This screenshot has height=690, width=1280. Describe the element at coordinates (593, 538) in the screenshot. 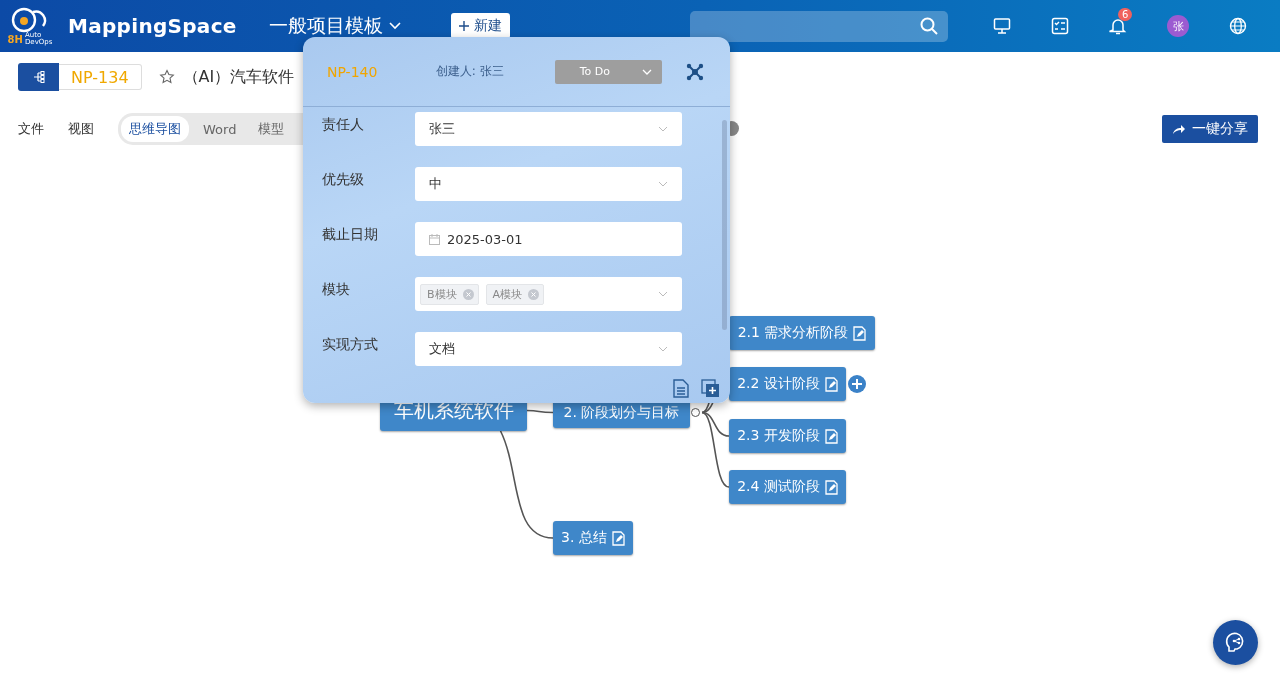

I see `mindmap-node: 3. 总结` at that location.